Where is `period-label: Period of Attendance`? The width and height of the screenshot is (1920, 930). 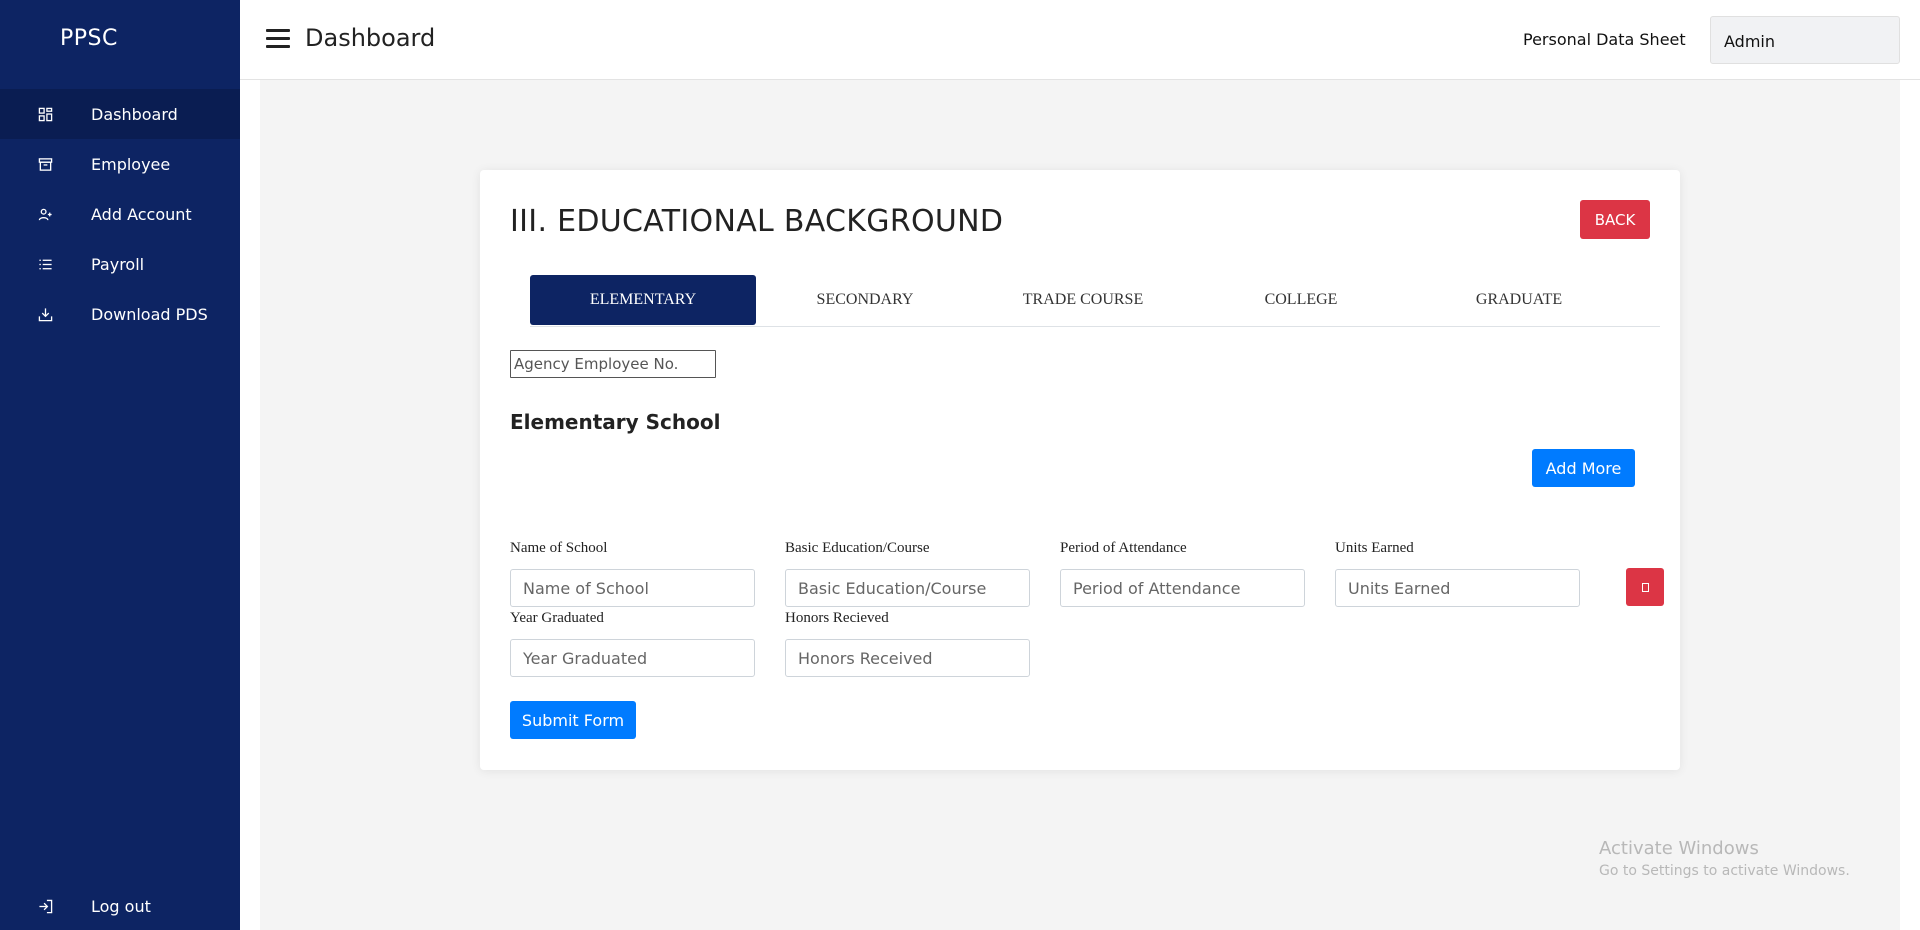 period-label: Period of Attendance is located at coordinates (1123, 548).